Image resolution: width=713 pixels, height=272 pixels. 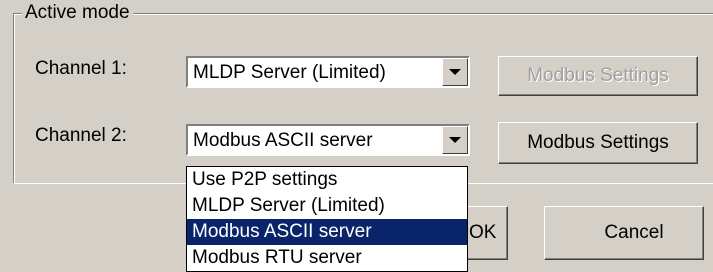 What do you see at coordinates (327, 232) in the screenshot?
I see `dropdown-option-modbus-ascii: Modbus ASCII server` at bounding box center [327, 232].